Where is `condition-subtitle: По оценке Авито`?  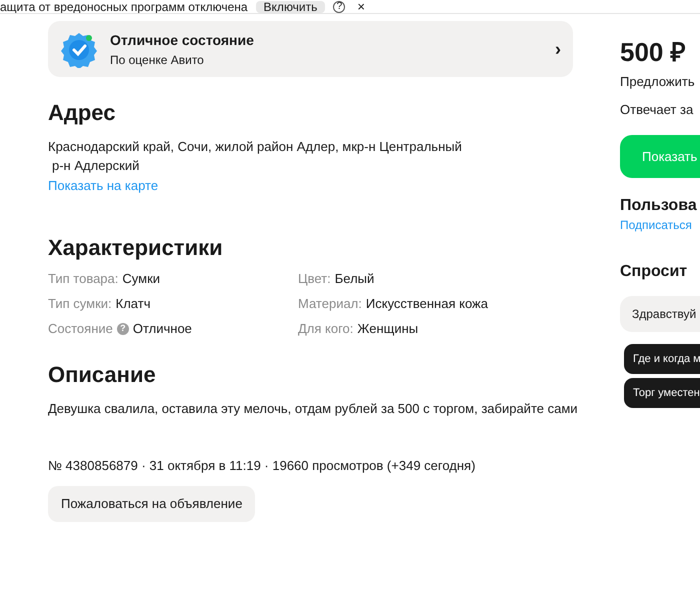
condition-subtitle: По оценке Авито is located at coordinates (157, 60).